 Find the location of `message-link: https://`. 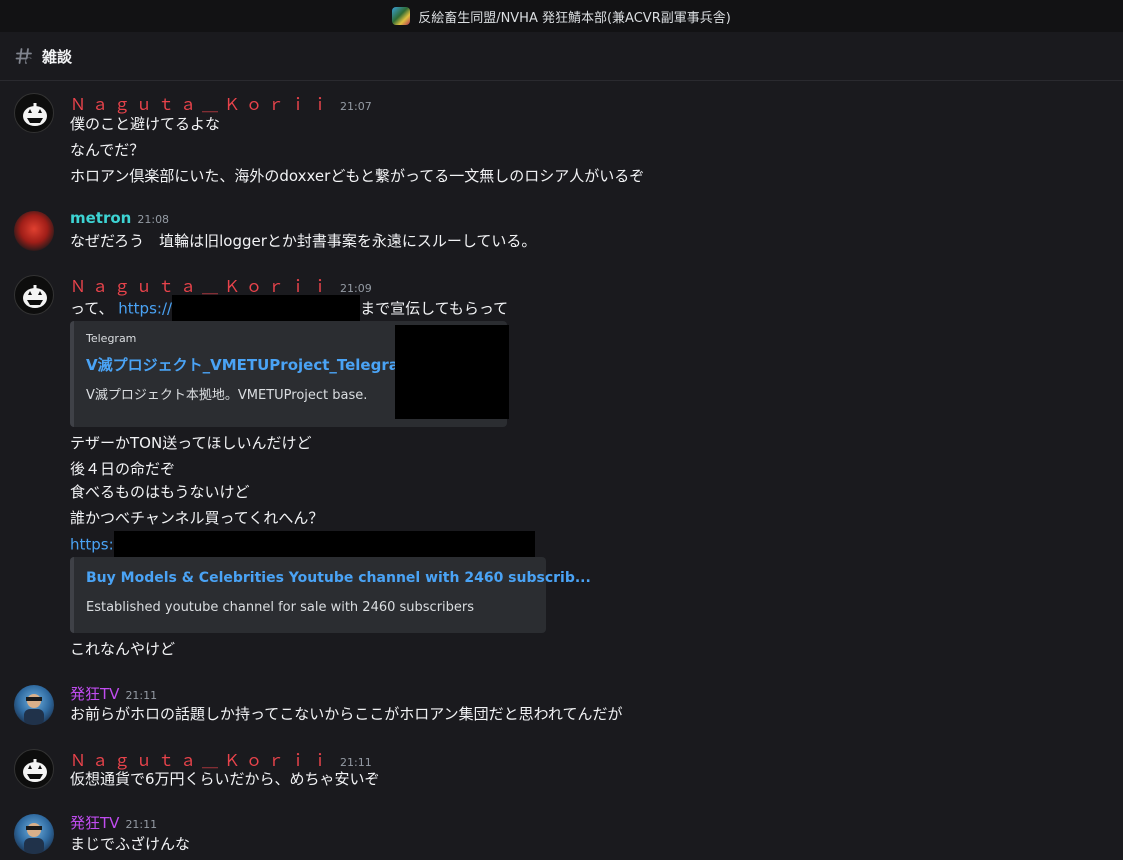

message-link: https:// is located at coordinates (145, 309).